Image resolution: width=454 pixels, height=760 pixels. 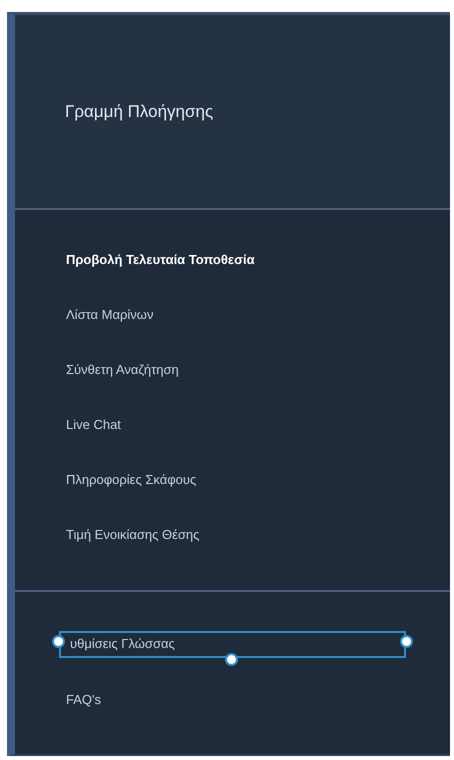 What do you see at coordinates (83, 700) in the screenshot?
I see `menu-item: FAQ's` at bounding box center [83, 700].